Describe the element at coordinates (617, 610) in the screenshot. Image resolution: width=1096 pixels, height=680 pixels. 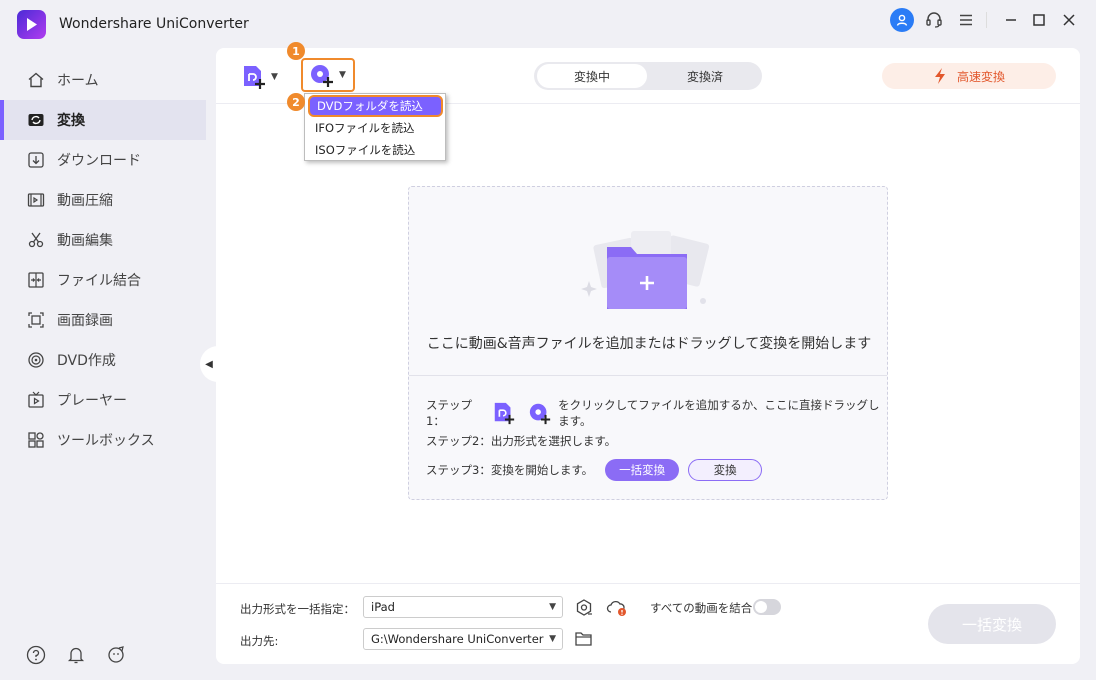
I see `cloud-icon` at that location.